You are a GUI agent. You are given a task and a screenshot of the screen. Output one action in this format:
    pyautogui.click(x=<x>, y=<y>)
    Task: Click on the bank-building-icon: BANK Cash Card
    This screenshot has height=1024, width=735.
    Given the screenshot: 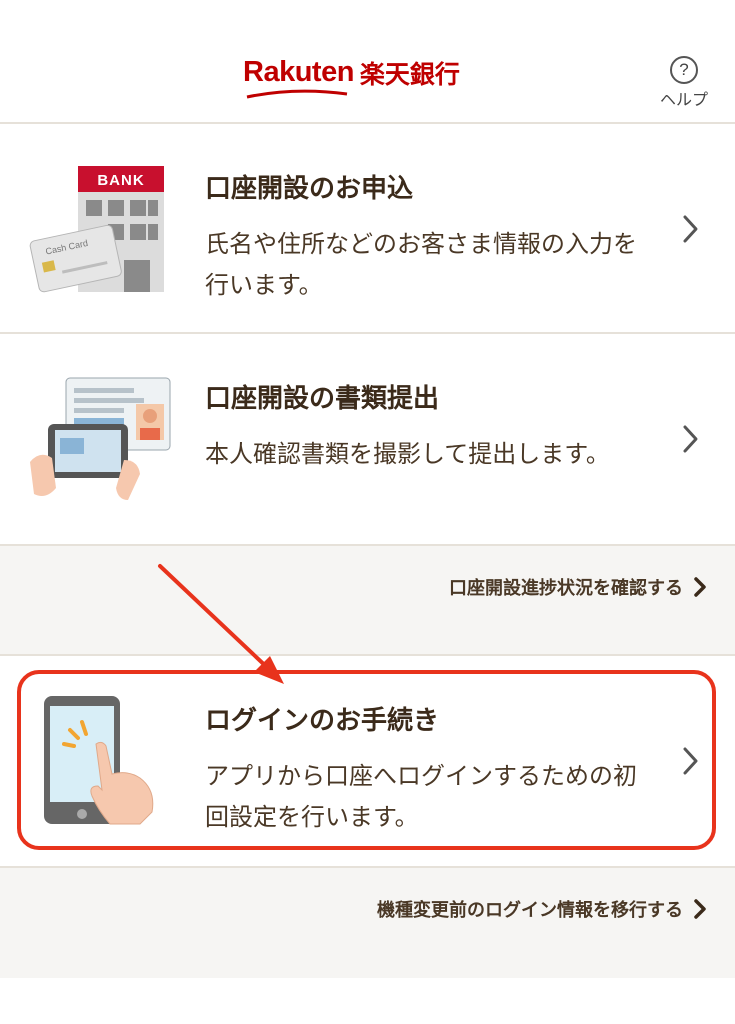 What is the action you would take?
    pyautogui.click(x=96, y=229)
    